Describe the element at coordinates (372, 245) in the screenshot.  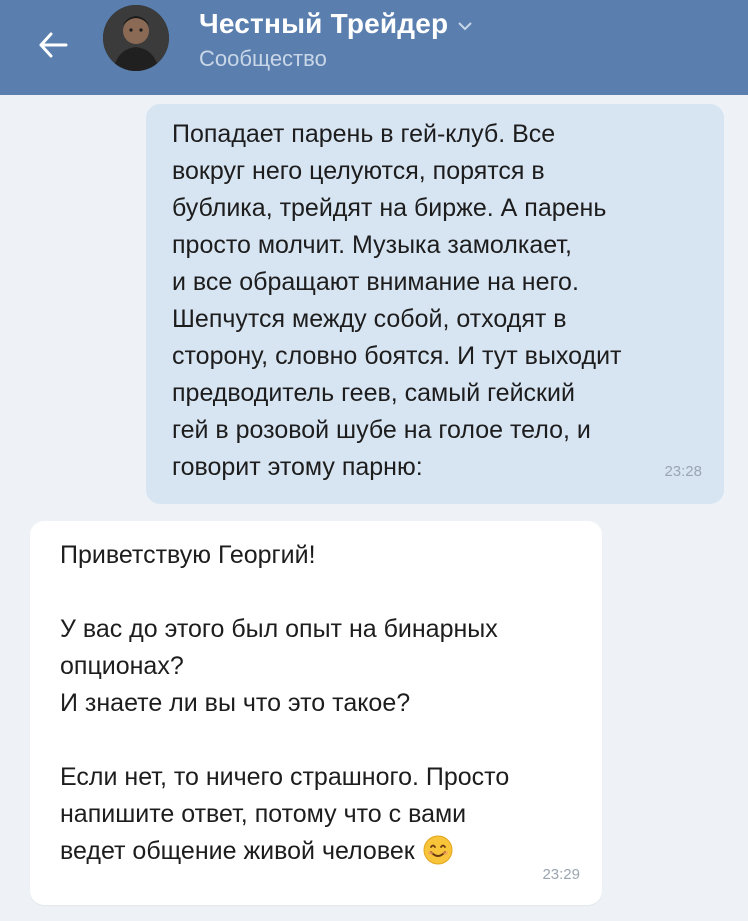
I see `message-line: просто молчит. Музыка замолкает,` at that location.